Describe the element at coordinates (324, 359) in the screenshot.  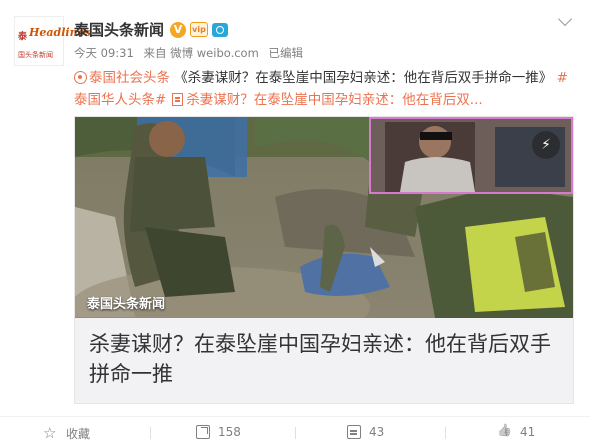
I see `article-title: 杀妻谋财？在泰坠崖中国孕妇亲述：他在背后双手拼命一推` at that location.